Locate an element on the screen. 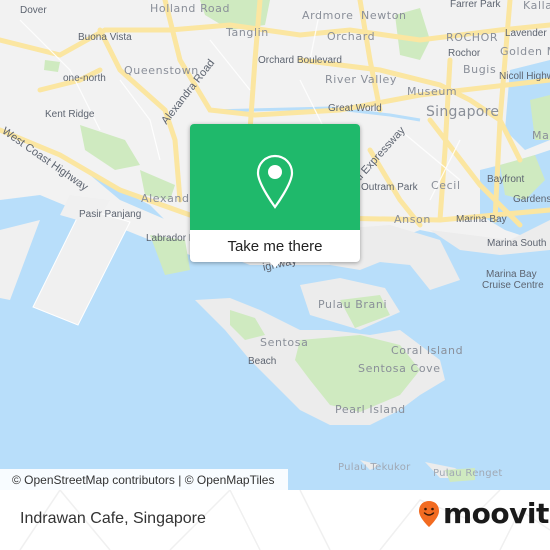 The image size is (550, 550). map-label-nicoll-highway: Nicoll Highw is located at coordinates (524, 76).